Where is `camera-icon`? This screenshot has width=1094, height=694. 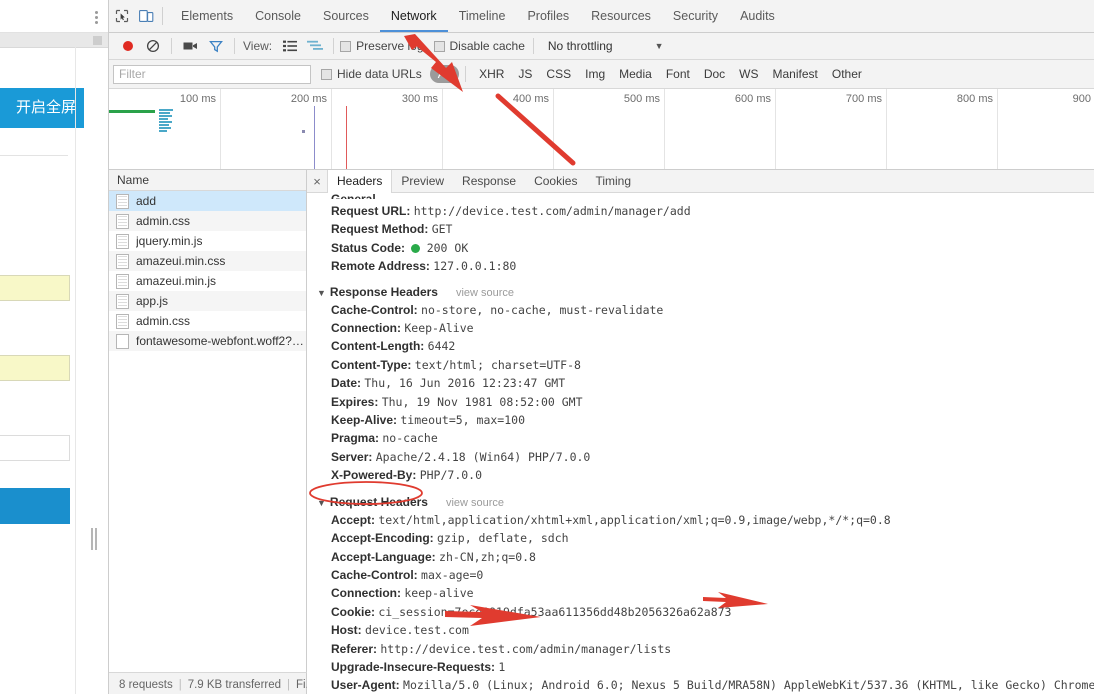 camera-icon is located at coordinates (190, 46).